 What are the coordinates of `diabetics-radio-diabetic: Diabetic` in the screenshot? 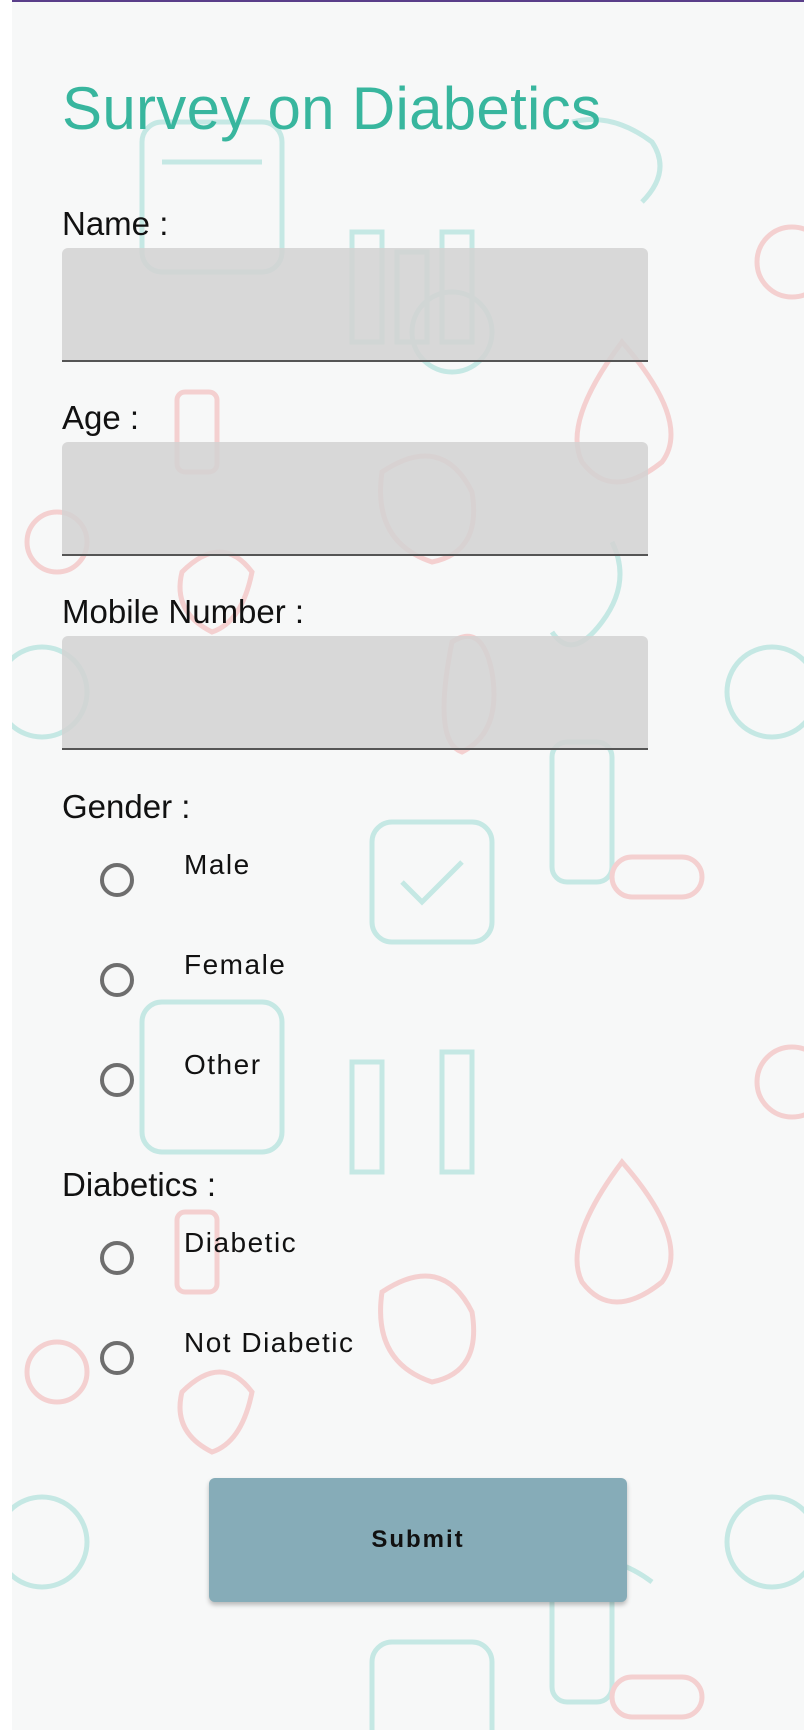 It's located at (198, 1255).